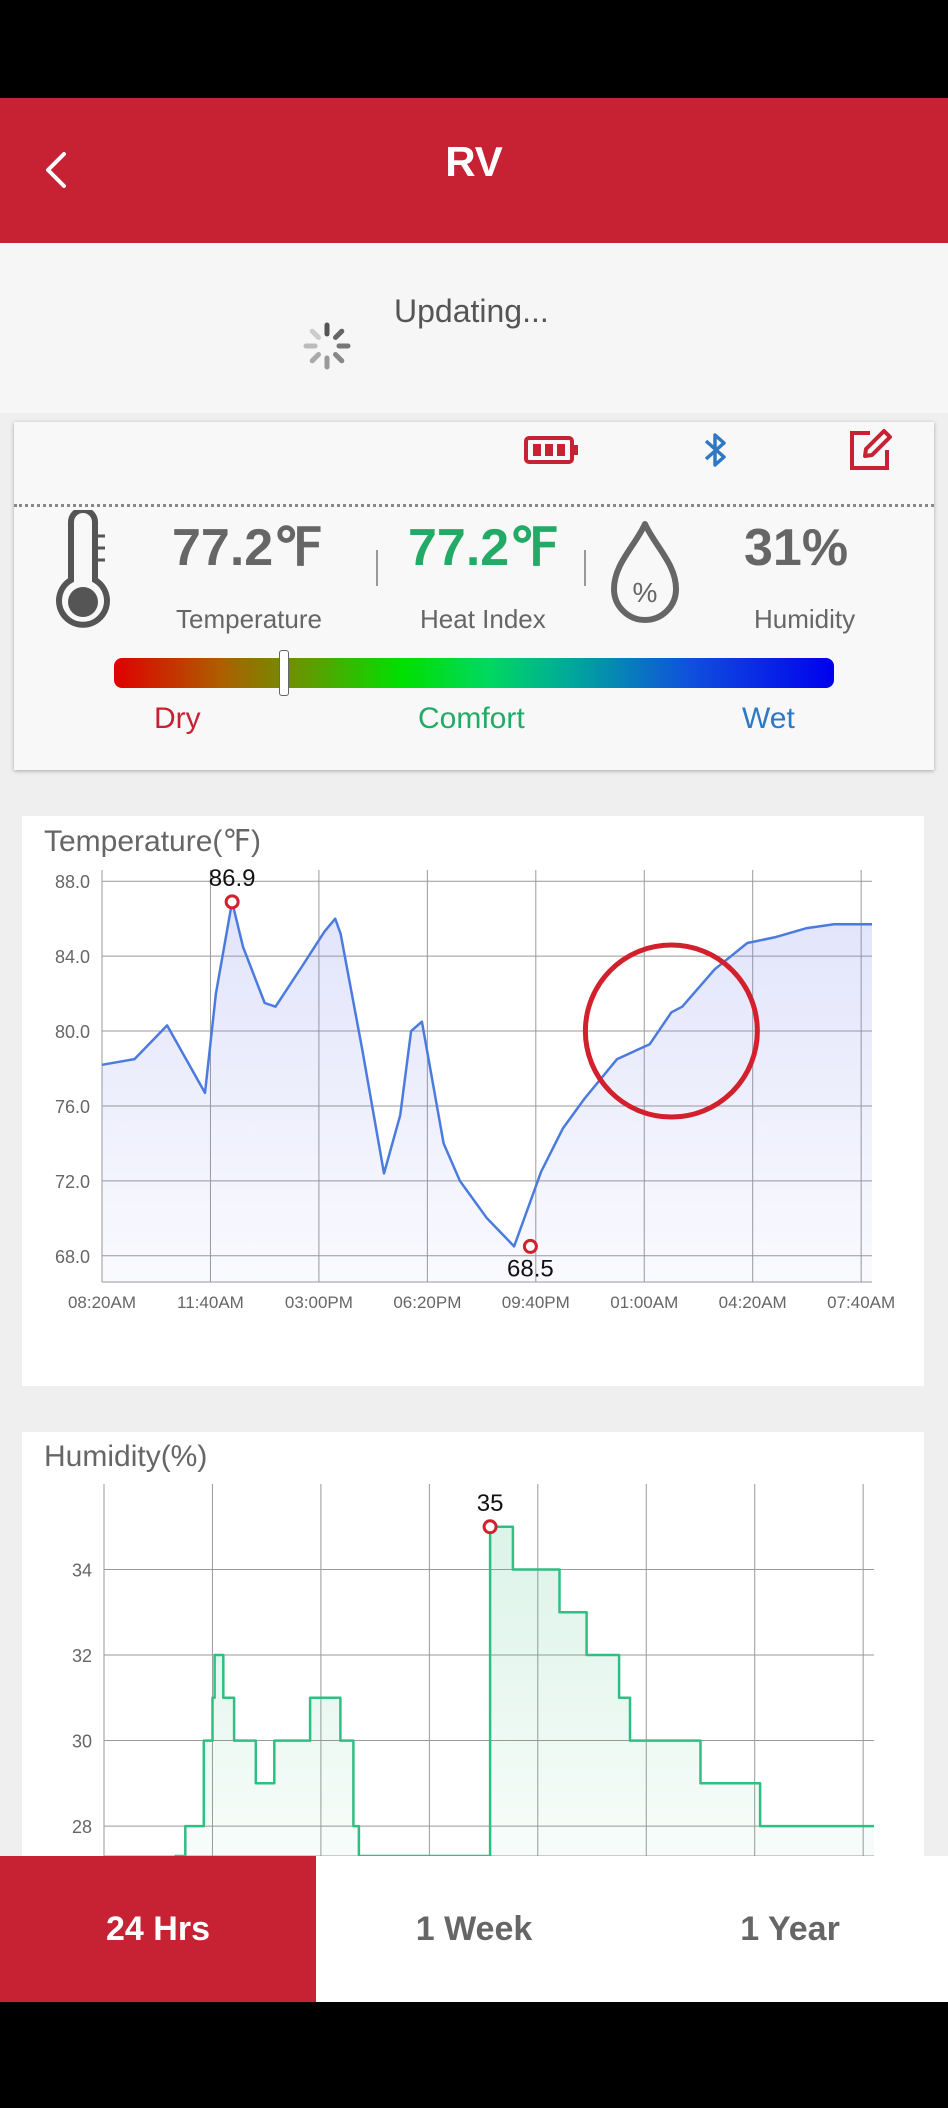  Describe the element at coordinates (530, 1246) in the screenshot. I see `min-marker` at that location.